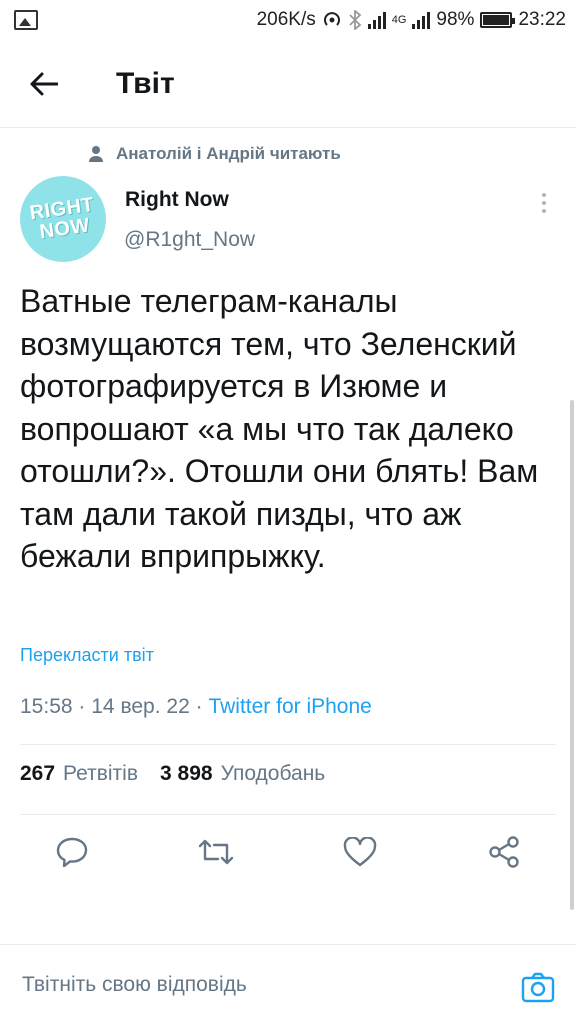 The image size is (576, 1024). I want to click on avatar-logo: RIGHT NOW, so click(63, 219).